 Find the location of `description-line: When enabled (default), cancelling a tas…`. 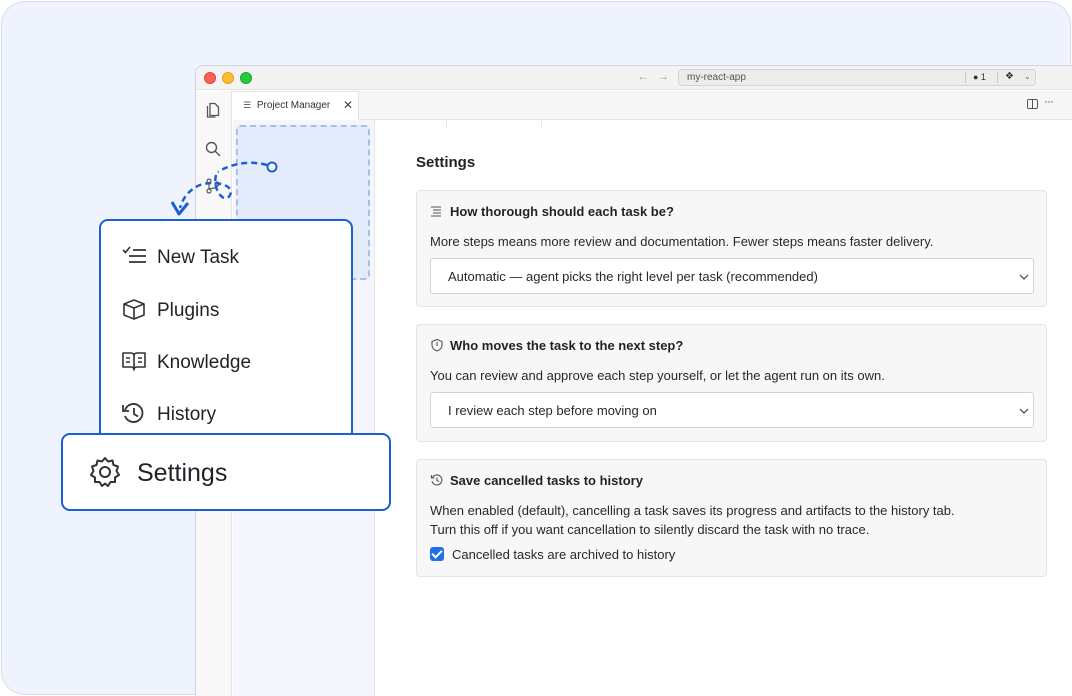

description-line: When enabled (default), cancelling a tas… is located at coordinates (692, 510).